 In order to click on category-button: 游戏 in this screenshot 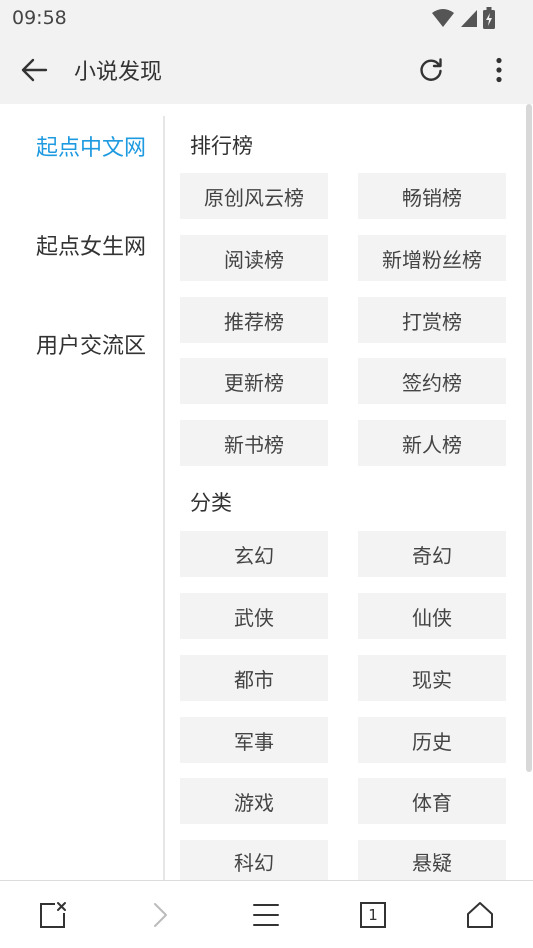, I will do `click(254, 801)`.